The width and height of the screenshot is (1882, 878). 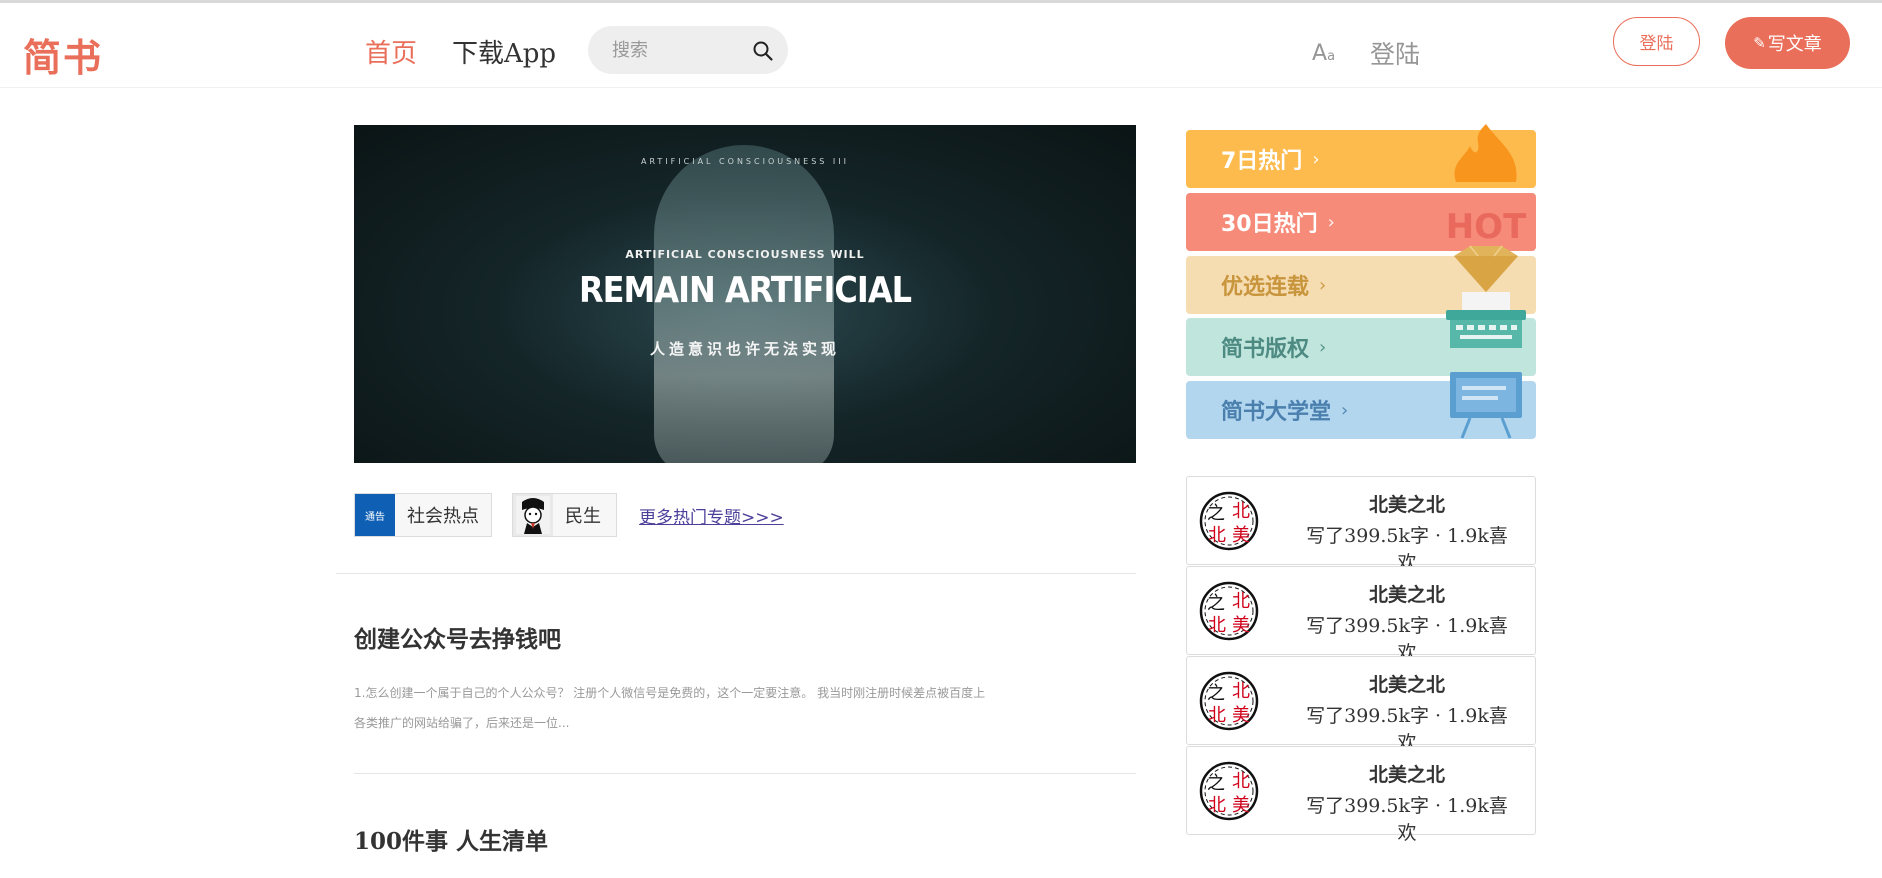 I want to click on login-button: 登陆, so click(x=1656, y=41).